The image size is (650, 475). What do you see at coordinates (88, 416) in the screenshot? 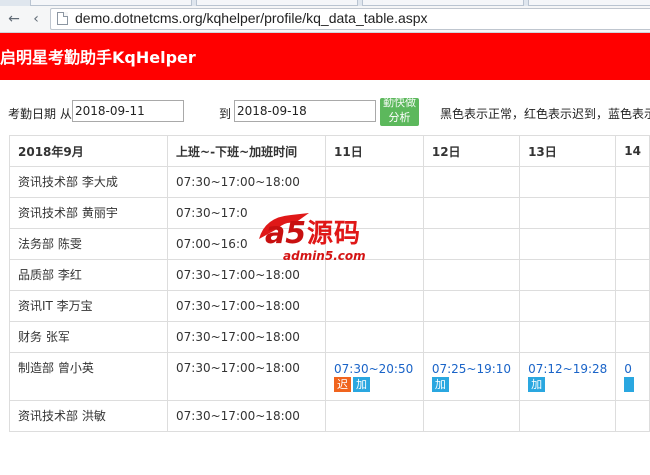
I see `employee-name: 资讯技术部 洪敏` at bounding box center [88, 416].